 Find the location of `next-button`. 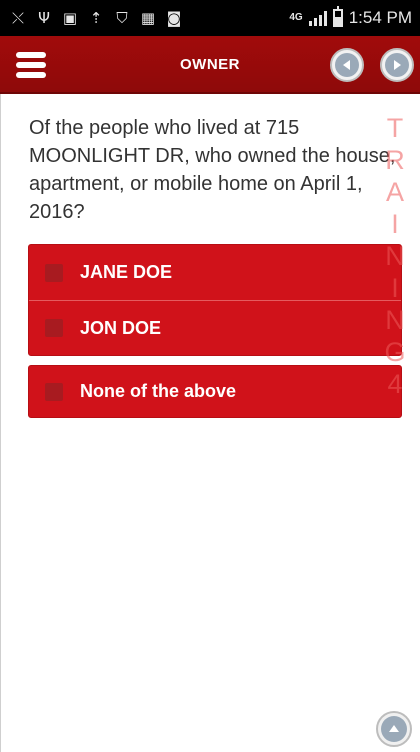

next-button is located at coordinates (397, 65).